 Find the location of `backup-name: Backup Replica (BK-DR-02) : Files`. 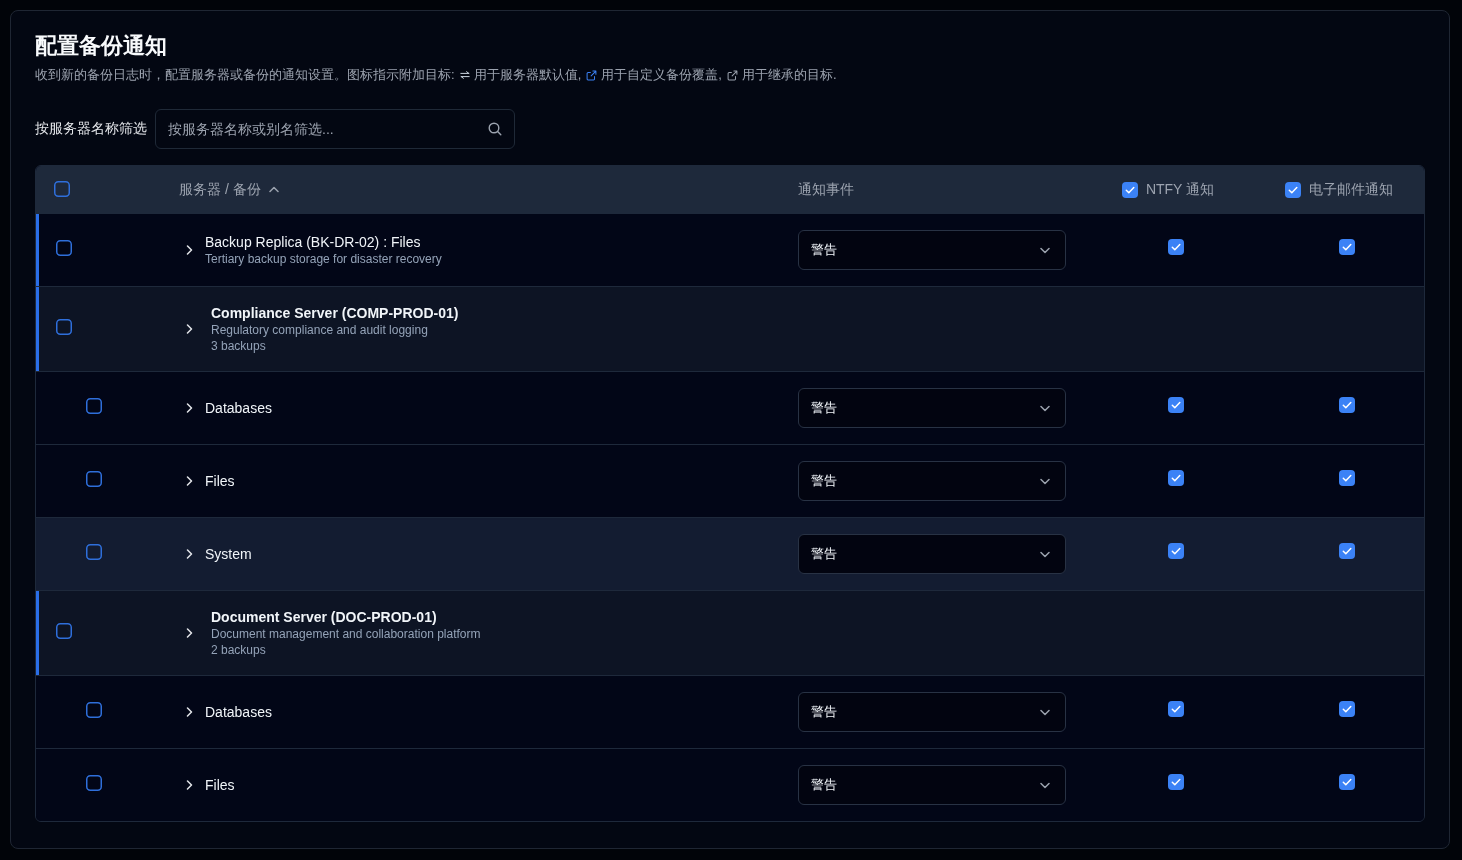

backup-name: Backup Replica (BK-DR-02) : Files is located at coordinates (313, 242).